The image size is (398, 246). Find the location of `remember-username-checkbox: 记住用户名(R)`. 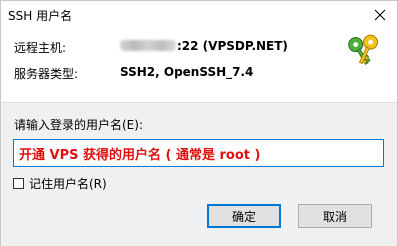

remember-username-checkbox: 记住用户名(R) is located at coordinates (60, 183).